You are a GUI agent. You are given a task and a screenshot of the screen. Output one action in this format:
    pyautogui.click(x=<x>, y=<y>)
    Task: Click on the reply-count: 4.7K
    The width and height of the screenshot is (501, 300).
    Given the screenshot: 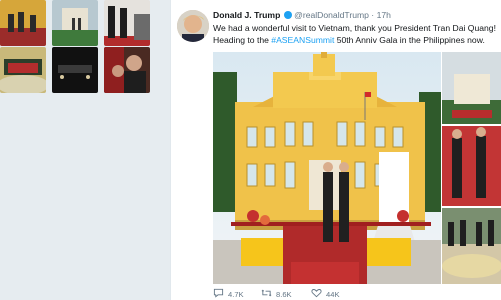 What is the action you would take?
    pyautogui.click(x=236, y=294)
    